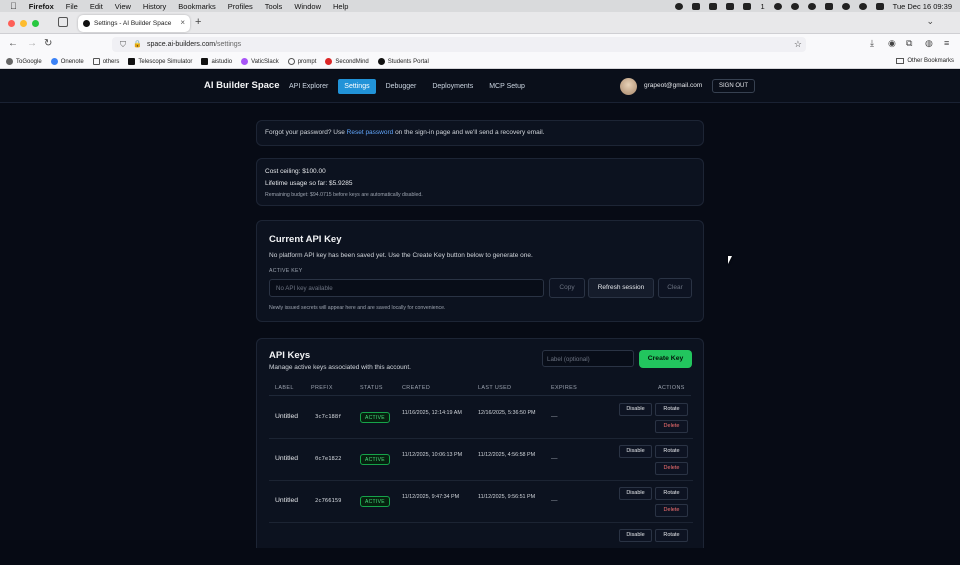 The width and height of the screenshot is (960, 565). Describe the element at coordinates (96, 6) in the screenshot. I see `menu-edit: Edit` at that location.